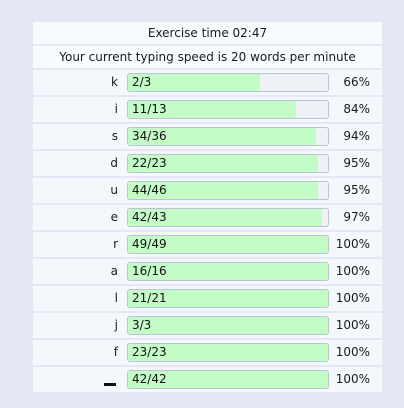  I want to click on accuracy-bar: 11/13, so click(228, 109).